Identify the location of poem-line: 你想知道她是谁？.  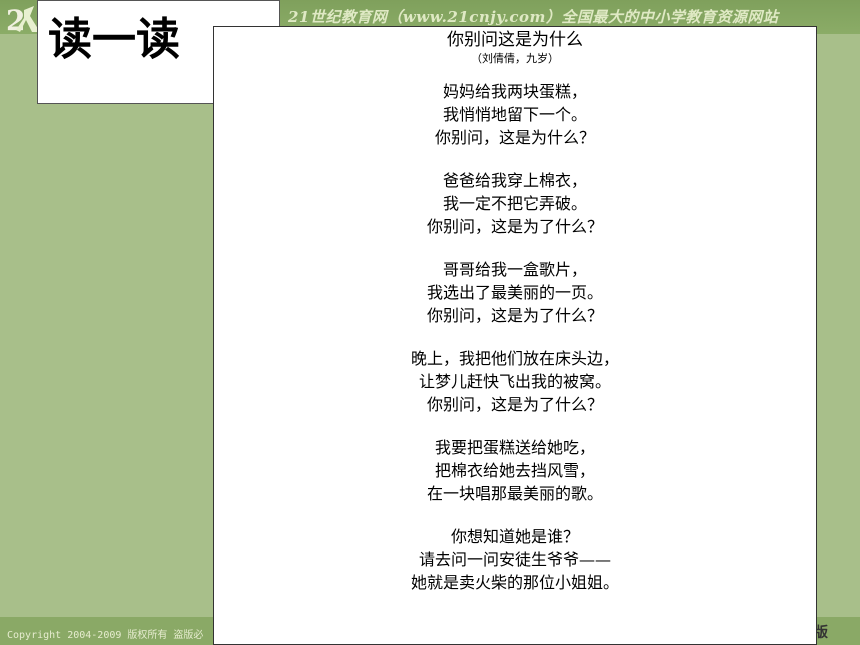
(514, 536).